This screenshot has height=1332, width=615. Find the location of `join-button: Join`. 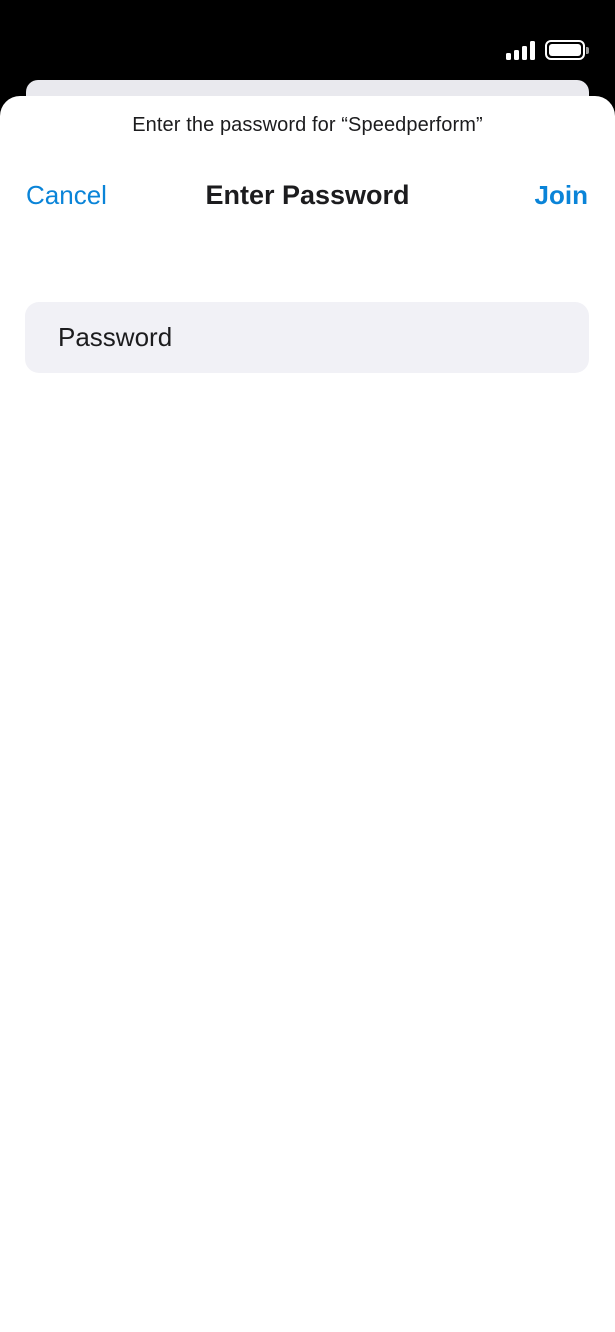

join-button: Join is located at coordinates (561, 195).